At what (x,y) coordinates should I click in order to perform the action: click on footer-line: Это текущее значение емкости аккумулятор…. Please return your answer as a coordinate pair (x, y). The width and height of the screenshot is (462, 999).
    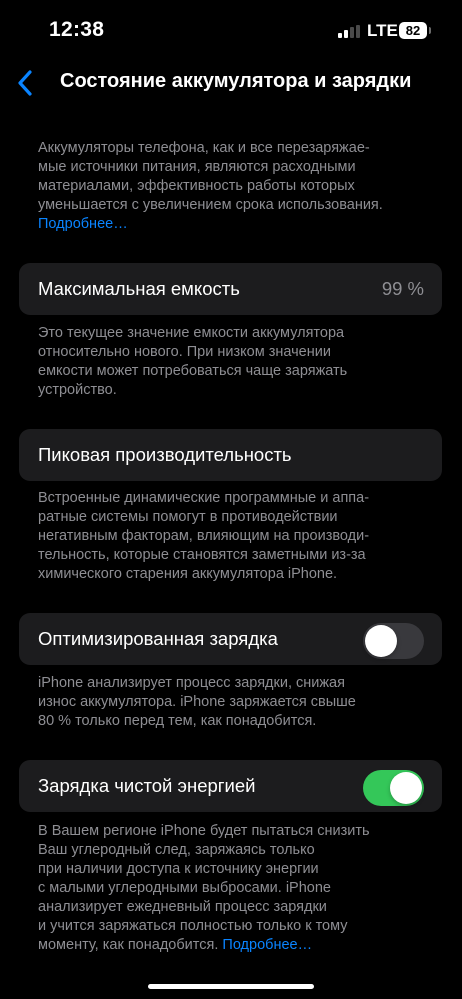
    Looking at the image, I should click on (191, 333).